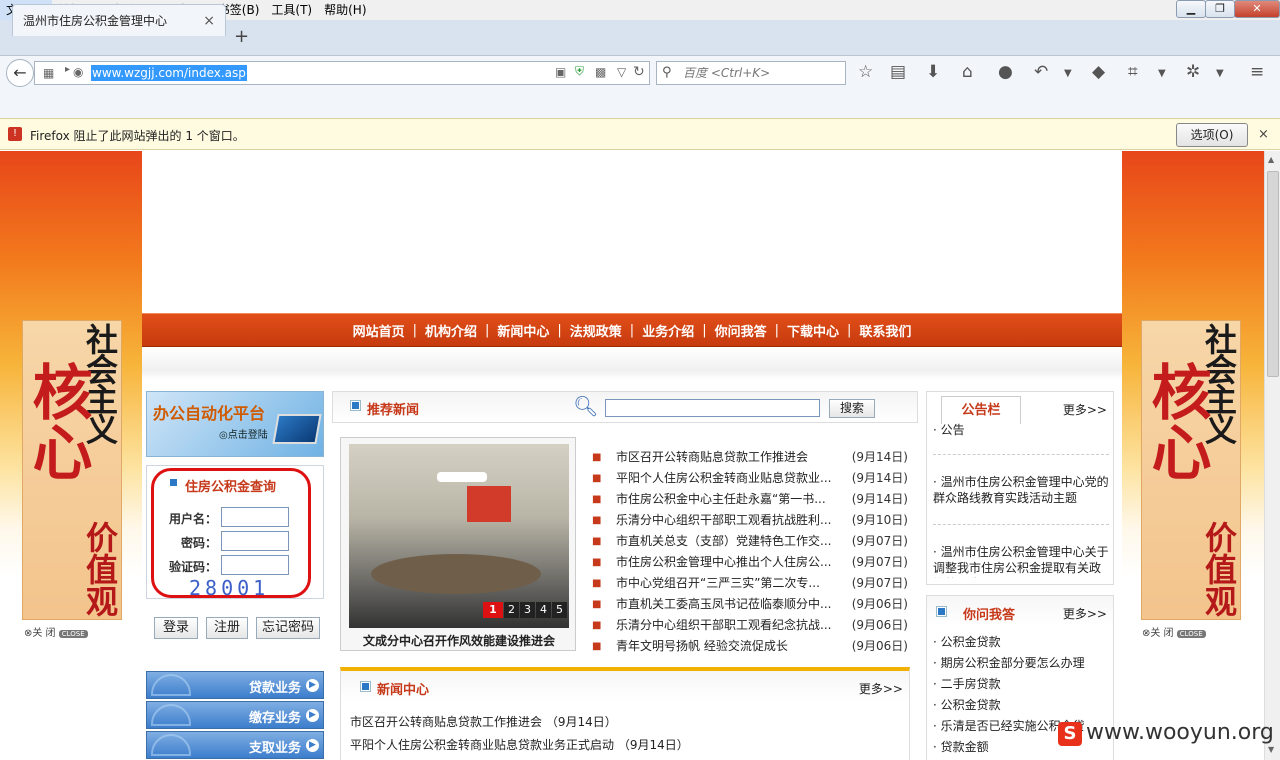 This screenshot has height=760, width=1280. What do you see at coordinates (1257, 72) in the screenshot?
I see `hamburger-menu-icon: ≡` at bounding box center [1257, 72].